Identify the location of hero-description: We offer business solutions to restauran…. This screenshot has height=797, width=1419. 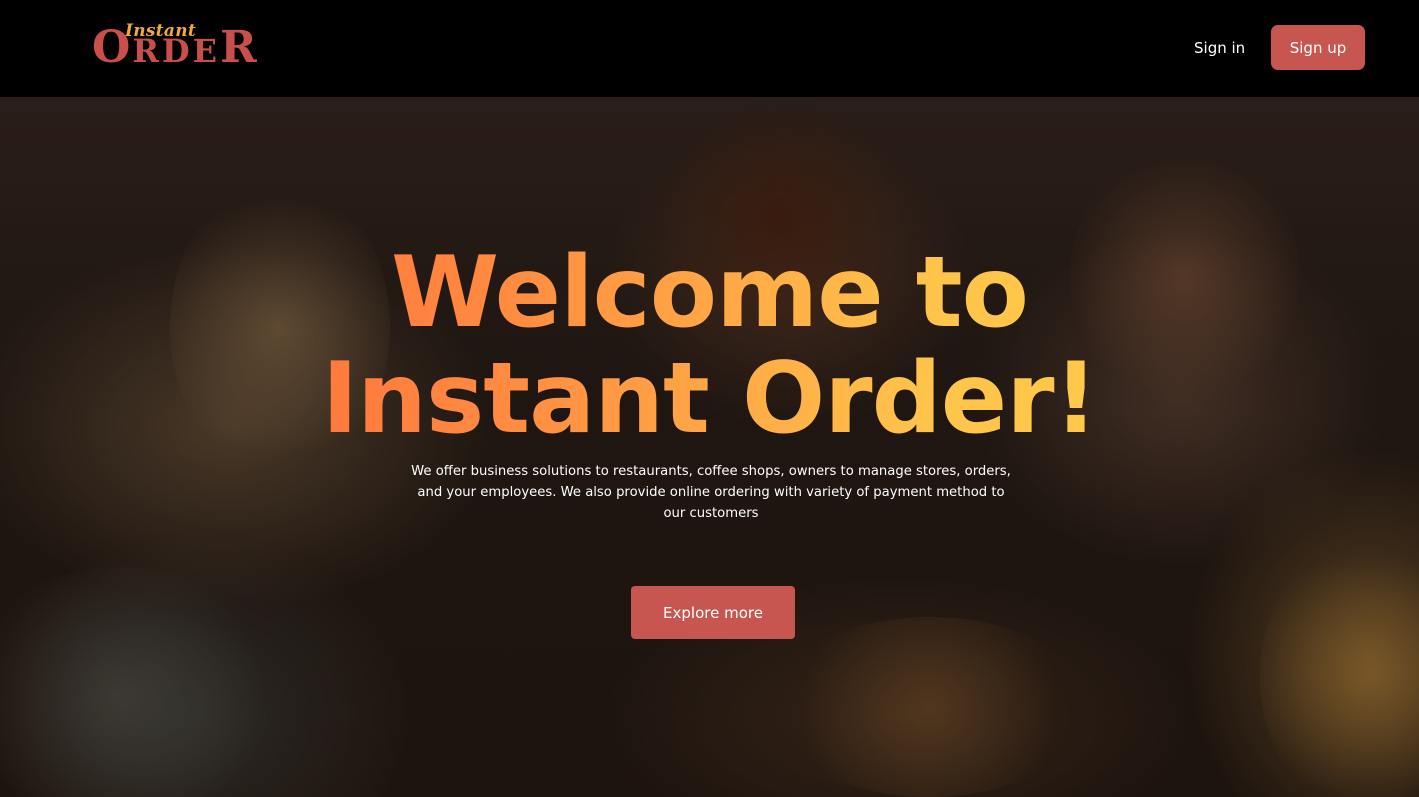
(711, 492).